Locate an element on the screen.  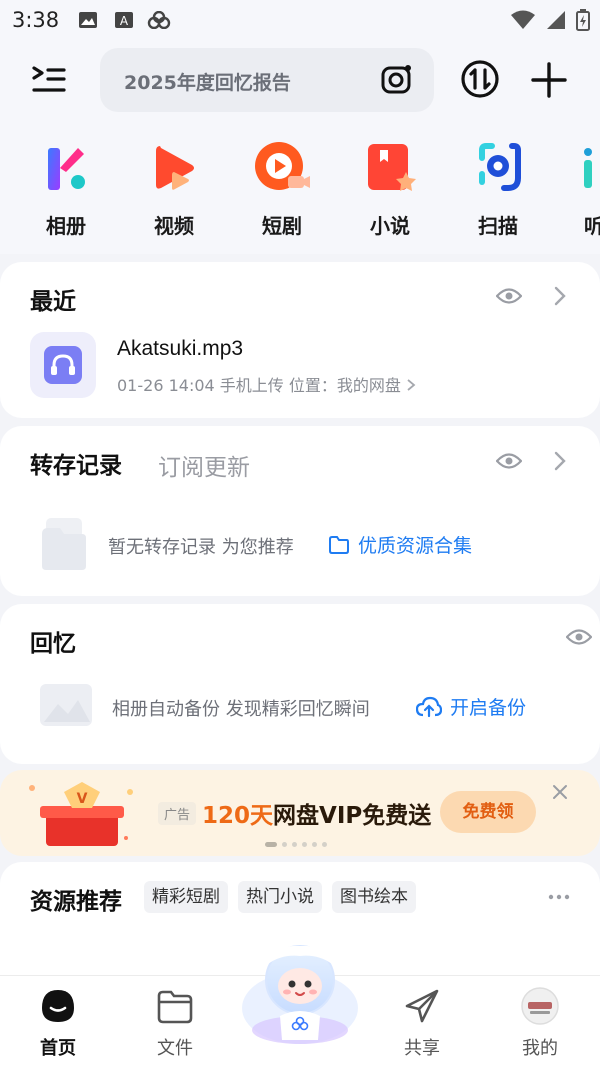
audio-file-icon is located at coordinates (63, 365).